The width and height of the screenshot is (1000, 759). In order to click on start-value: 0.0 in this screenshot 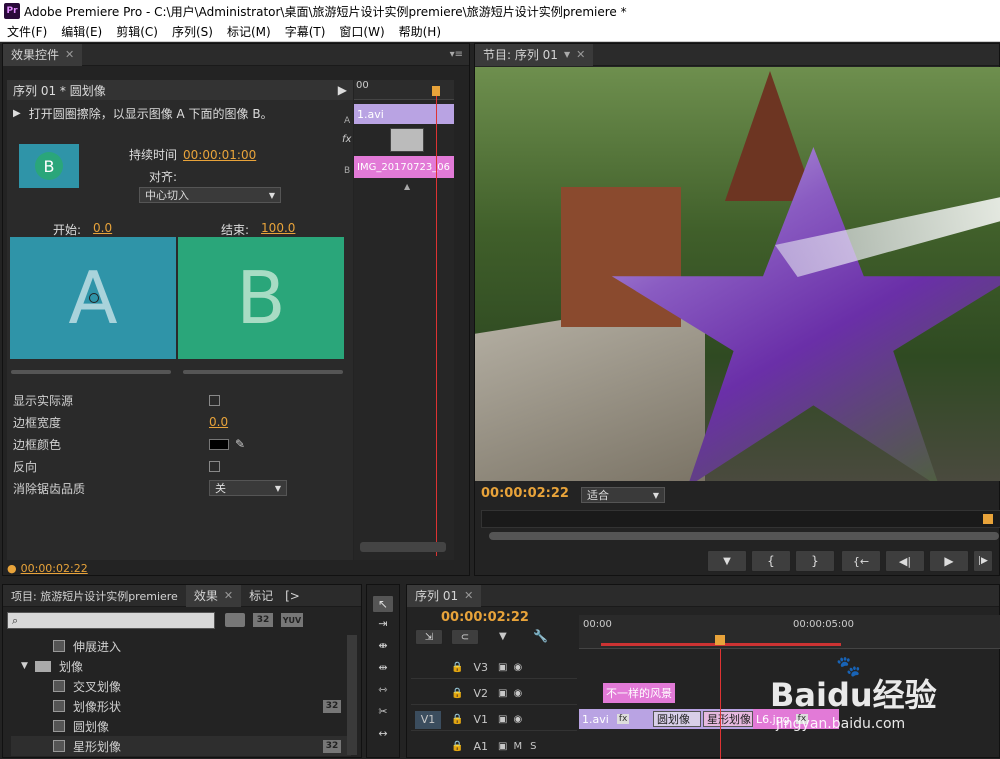, I will do `click(102, 229)`.